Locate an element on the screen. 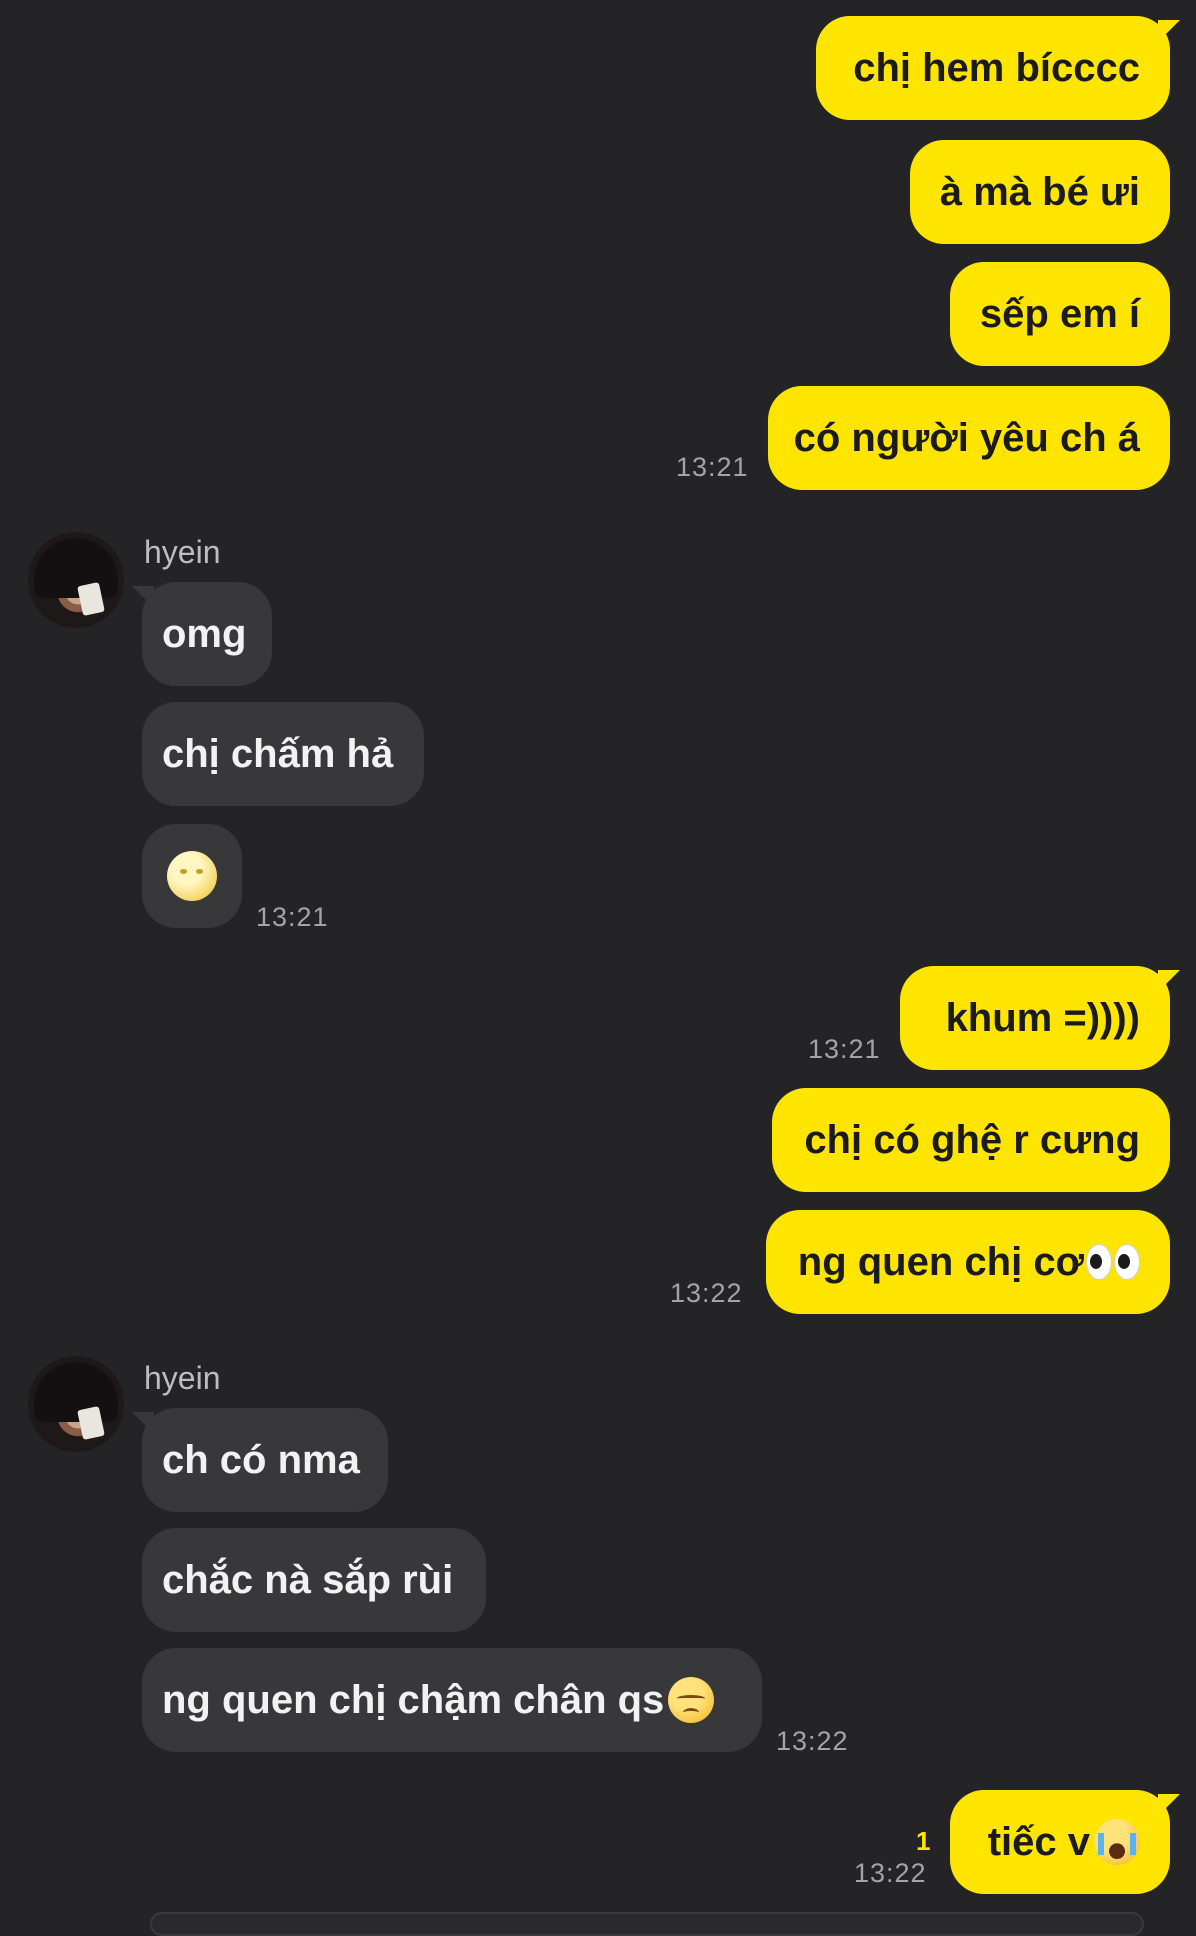 The height and width of the screenshot is (1936, 1196). my-message-bubble: ng quen chị cơ is located at coordinates (968, 1262).